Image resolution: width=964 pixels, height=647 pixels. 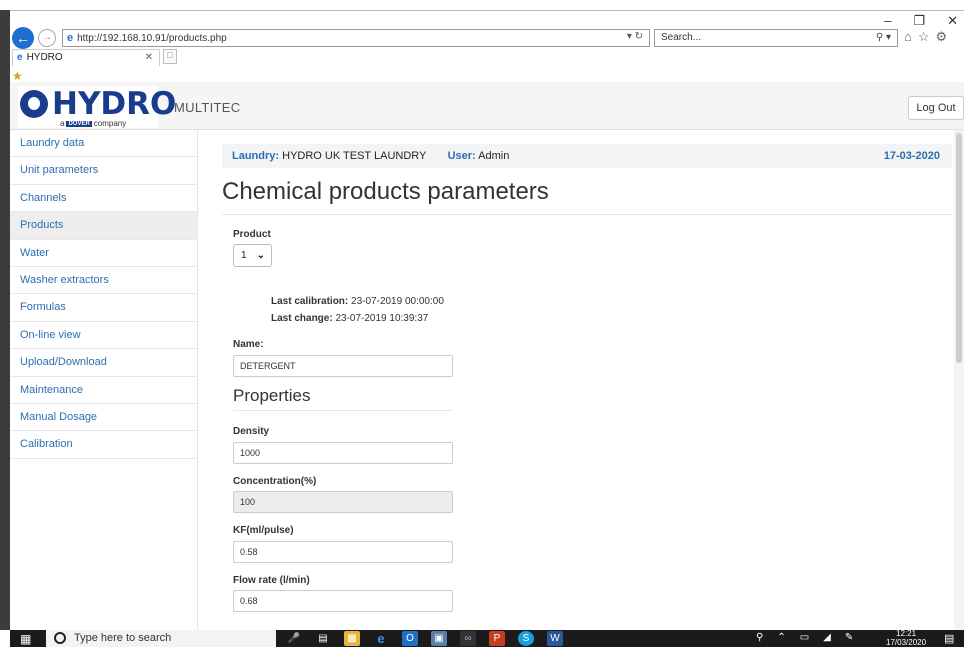 I want to click on kf-label: KF(ml/pulse), so click(x=263, y=530).